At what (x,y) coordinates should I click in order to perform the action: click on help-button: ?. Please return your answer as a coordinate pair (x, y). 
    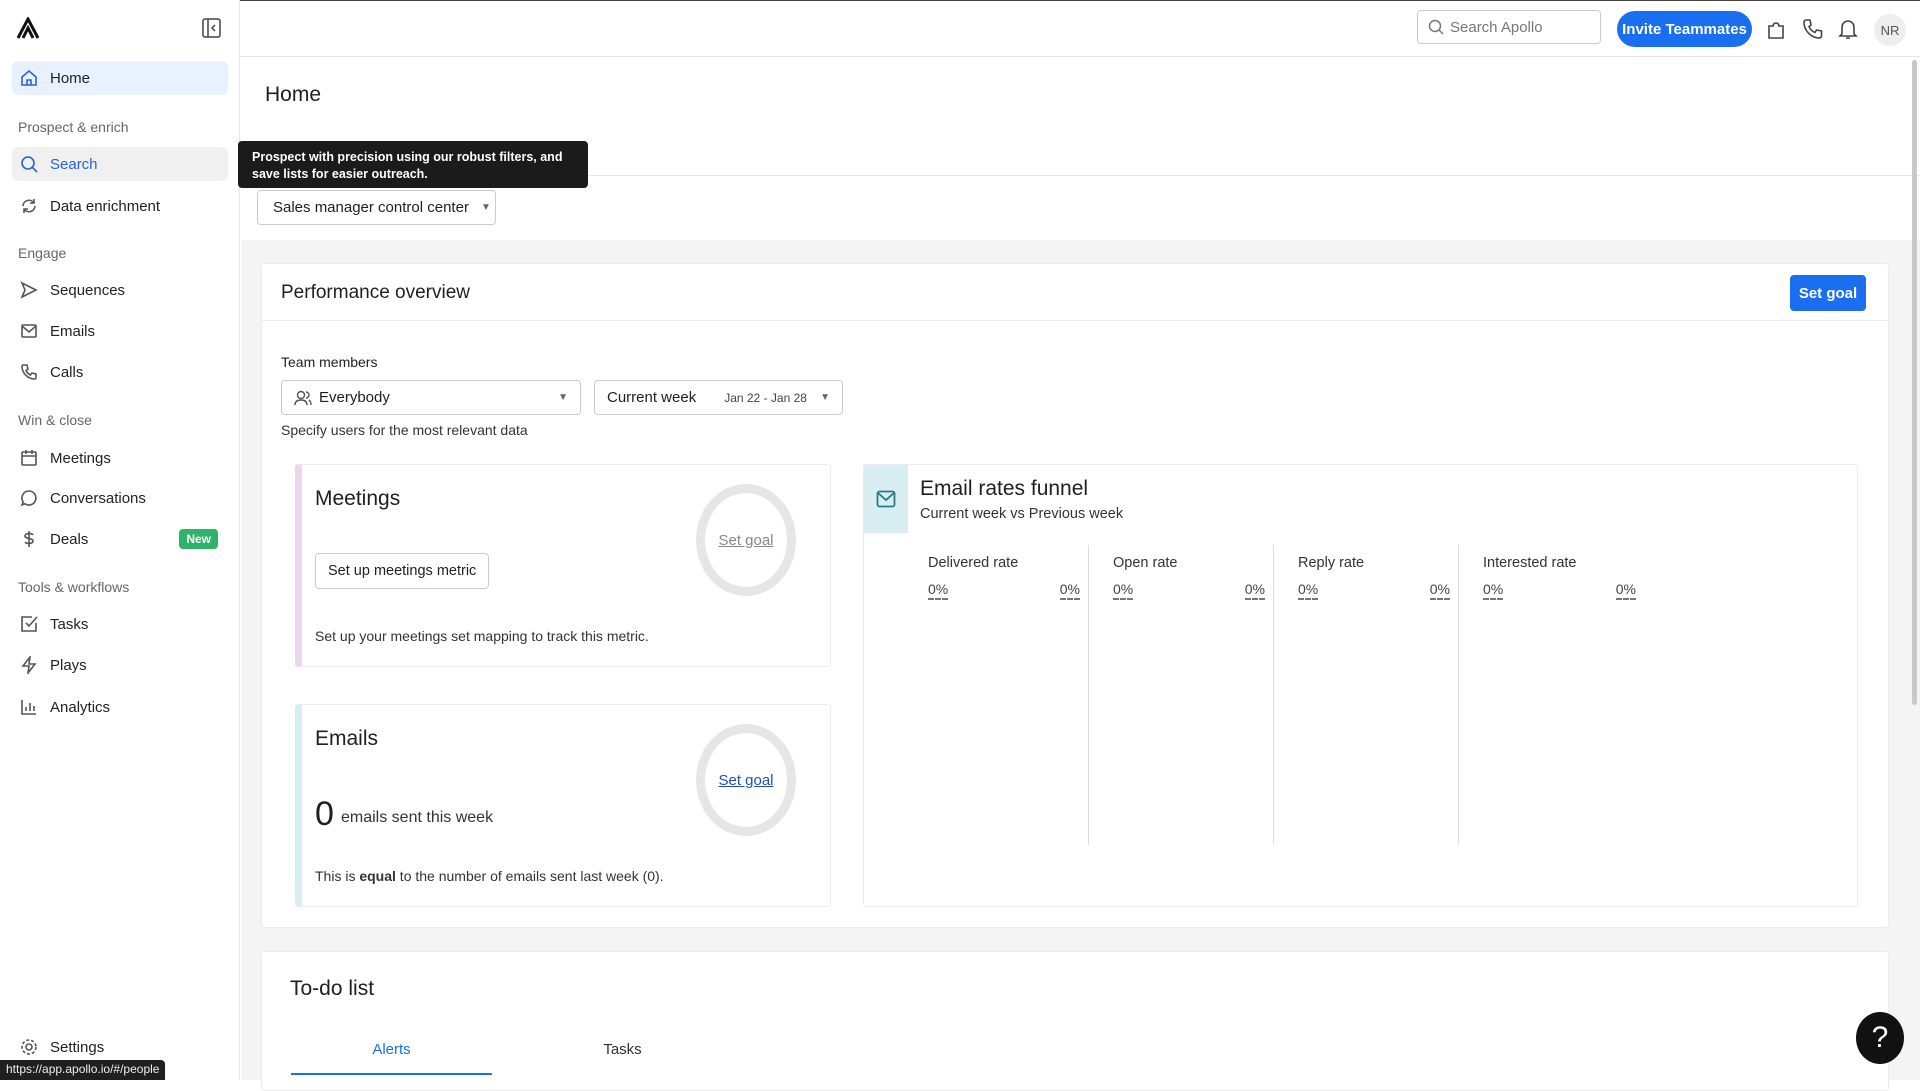
    Looking at the image, I should click on (1880, 1038).